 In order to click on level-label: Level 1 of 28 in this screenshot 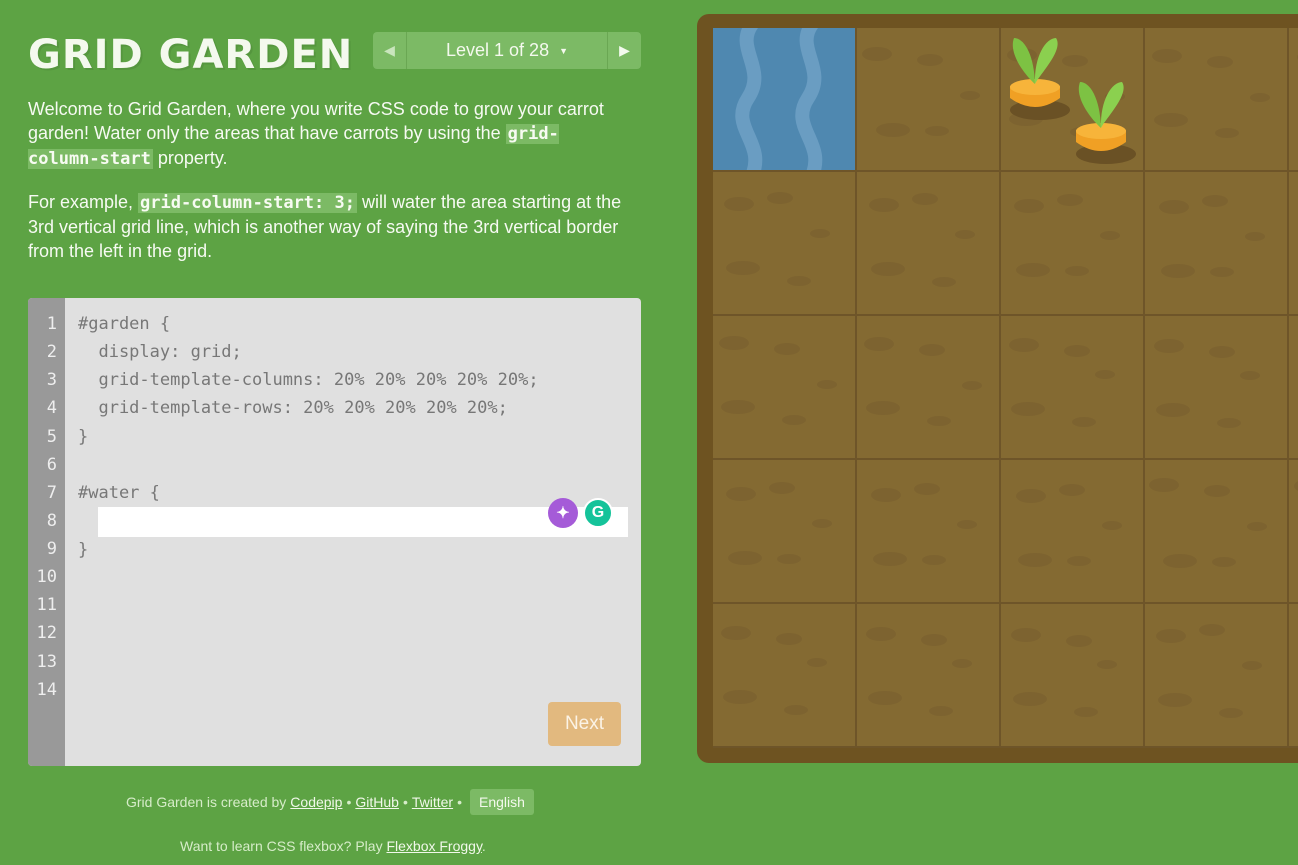, I will do `click(498, 50)`.